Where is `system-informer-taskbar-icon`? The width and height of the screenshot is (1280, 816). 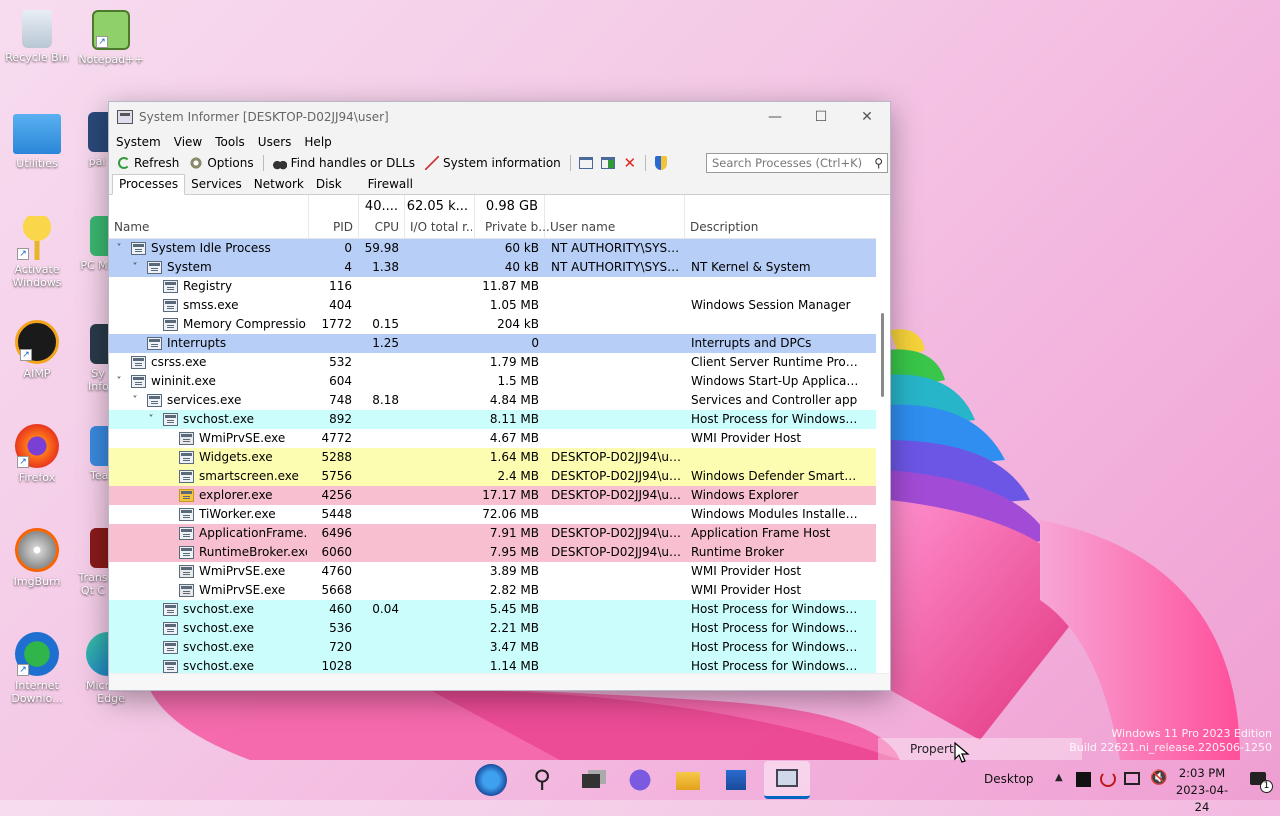 system-informer-taskbar-icon is located at coordinates (787, 780).